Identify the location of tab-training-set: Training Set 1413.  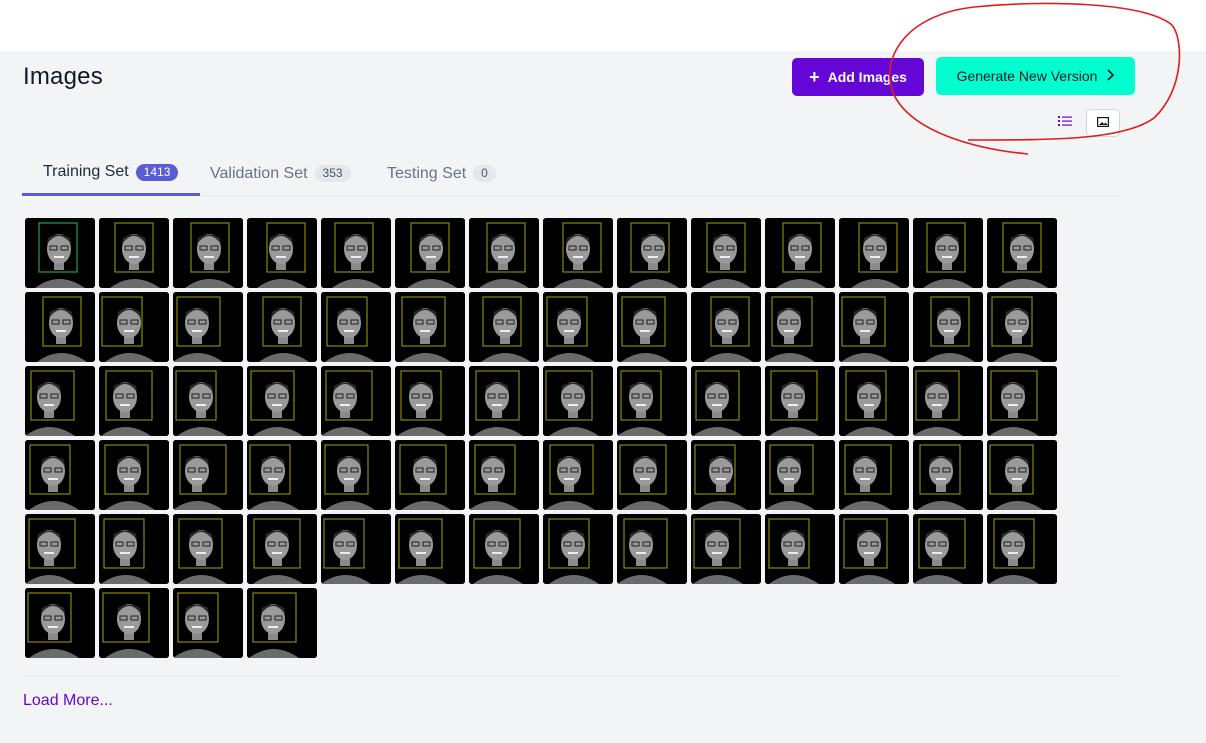
(111, 173).